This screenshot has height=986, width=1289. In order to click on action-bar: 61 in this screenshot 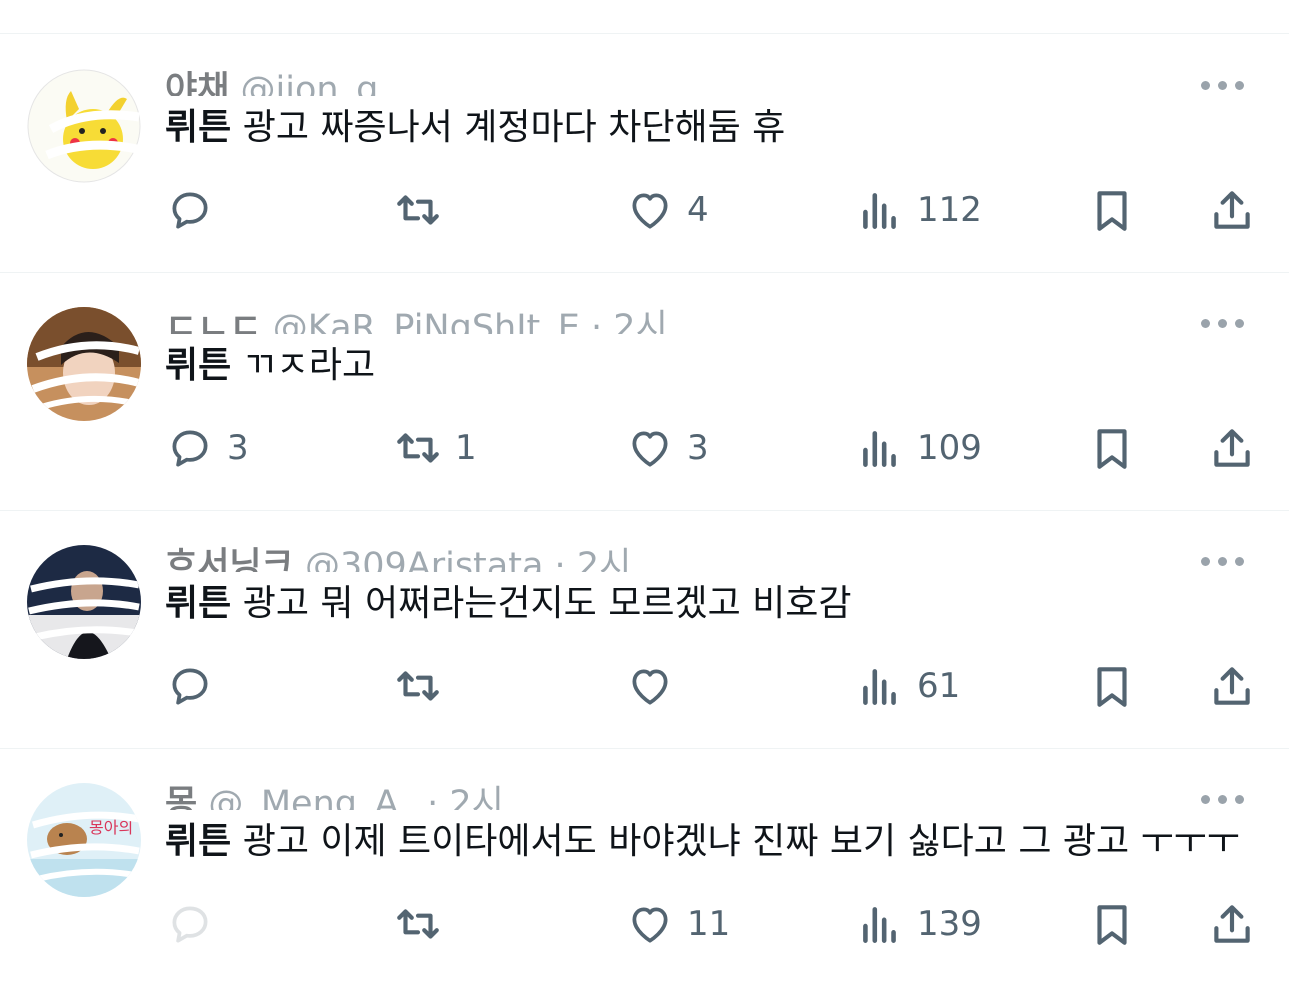, I will do `click(715, 686)`.